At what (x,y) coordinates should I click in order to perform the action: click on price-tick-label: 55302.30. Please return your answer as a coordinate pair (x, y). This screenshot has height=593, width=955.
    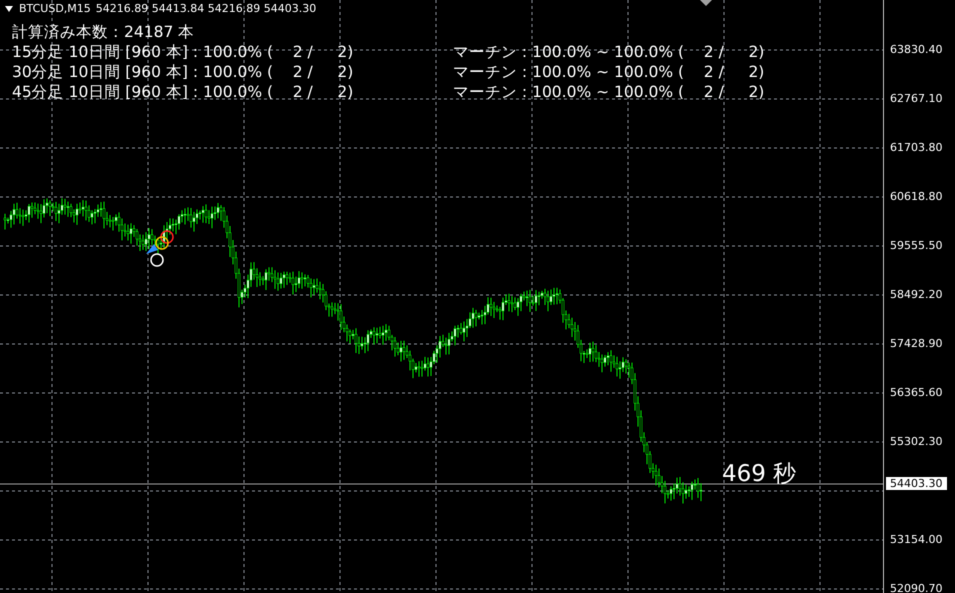
    Looking at the image, I should click on (916, 441).